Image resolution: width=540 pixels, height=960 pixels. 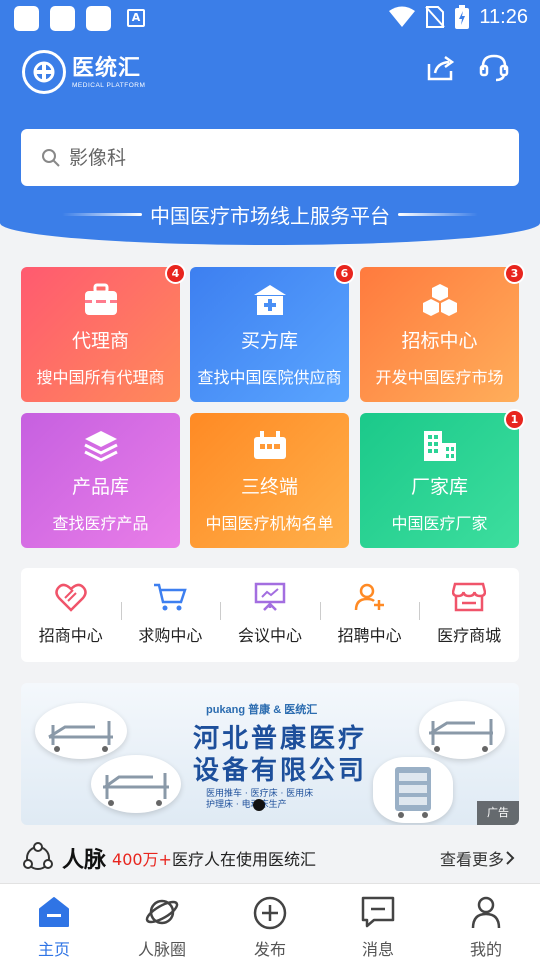 What do you see at coordinates (471, 859) in the screenshot?
I see `view-more-label: 查看更多` at bounding box center [471, 859].